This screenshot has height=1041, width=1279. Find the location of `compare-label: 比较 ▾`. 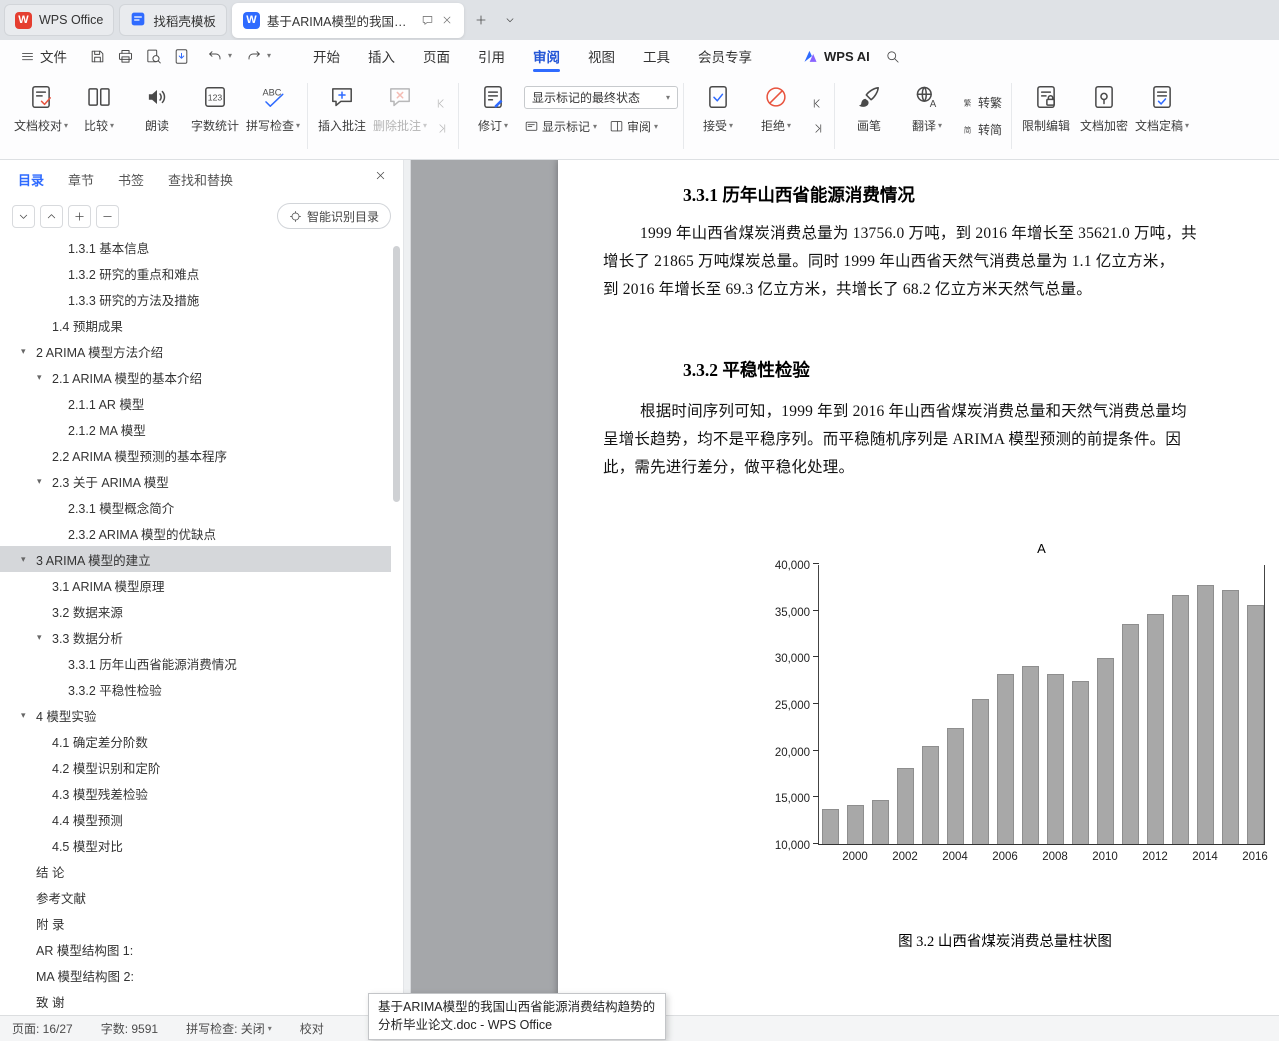

compare-label: 比较 ▾ is located at coordinates (99, 126).